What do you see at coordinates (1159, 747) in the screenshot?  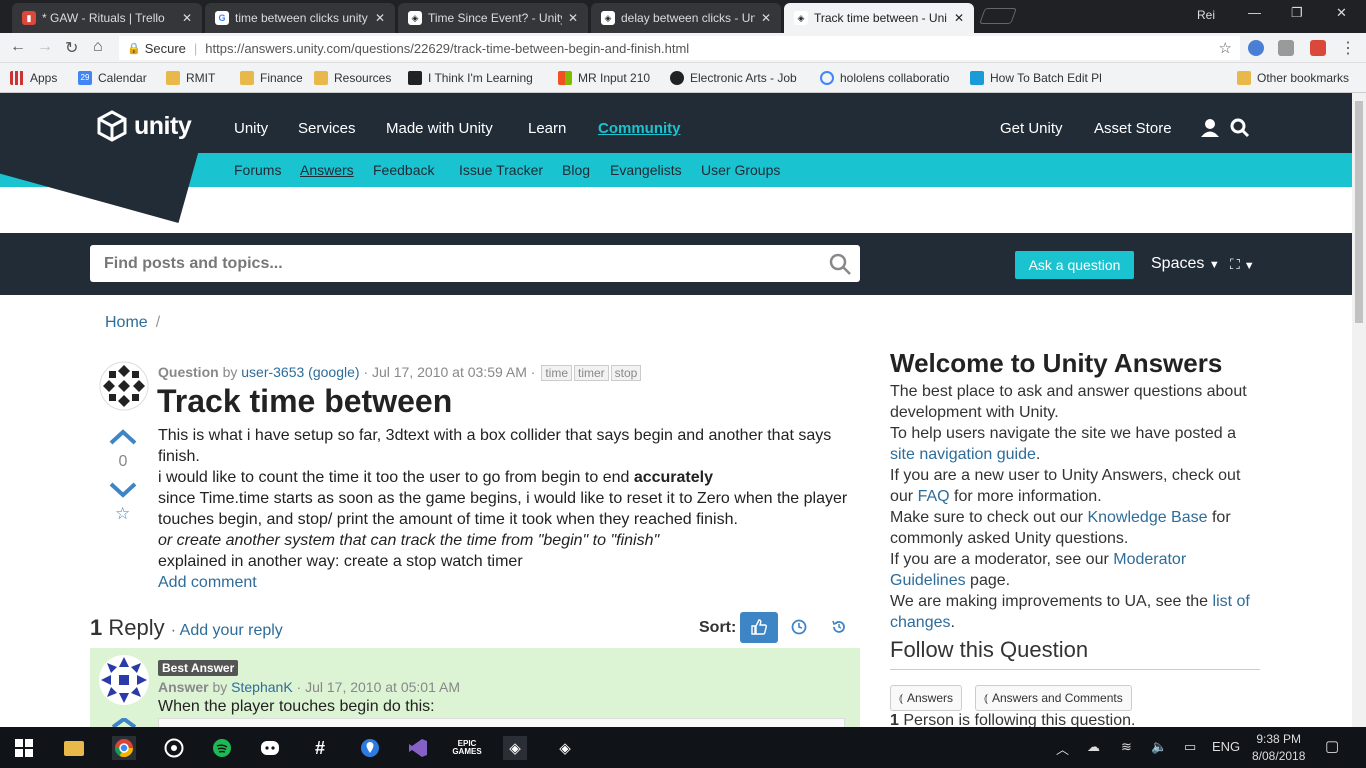 I see `volume-icon: 🔈` at bounding box center [1159, 747].